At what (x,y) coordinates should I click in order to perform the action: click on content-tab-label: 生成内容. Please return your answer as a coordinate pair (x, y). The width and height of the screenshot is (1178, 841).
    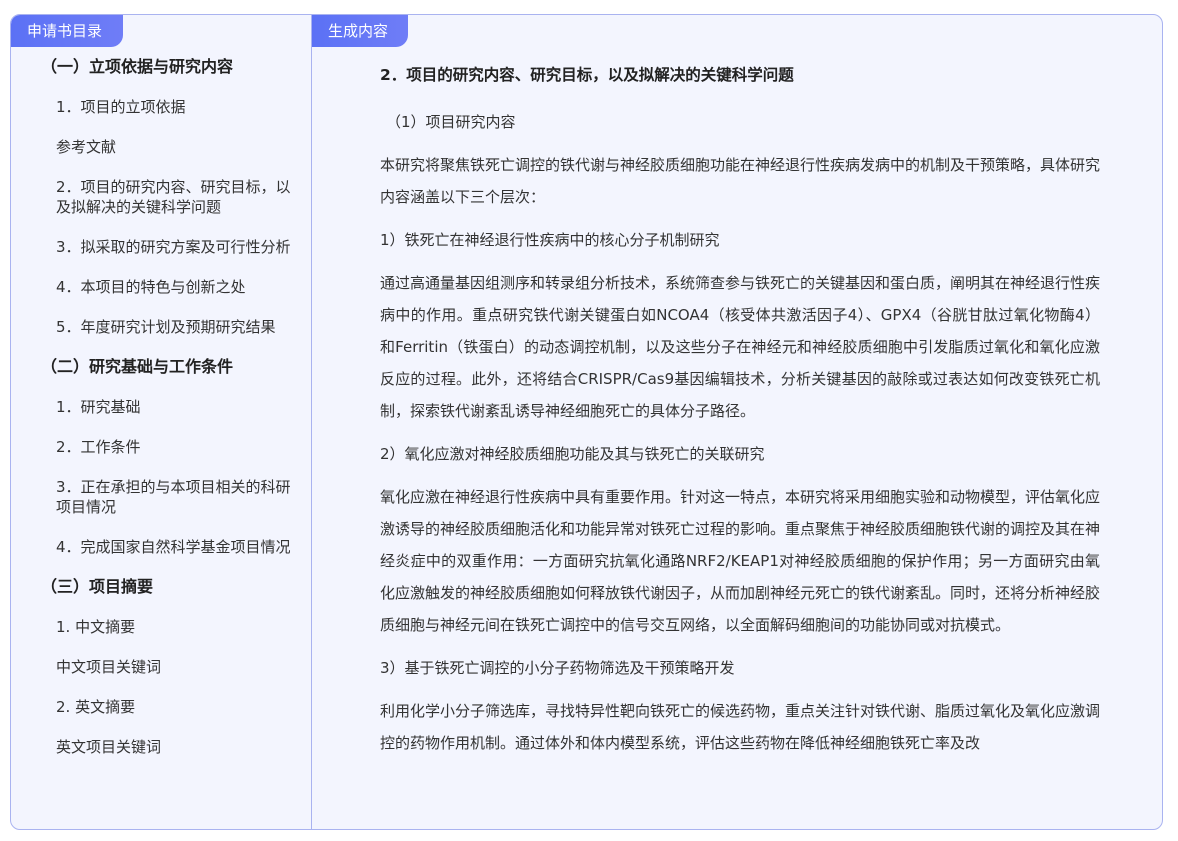
    Looking at the image, I should click on (360, 31).